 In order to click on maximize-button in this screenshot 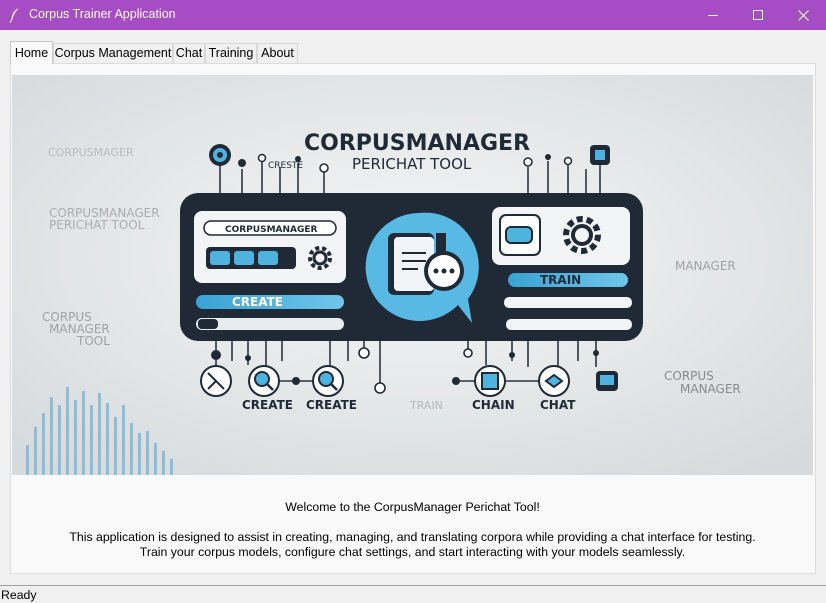, I will do `click(758, 15)`.